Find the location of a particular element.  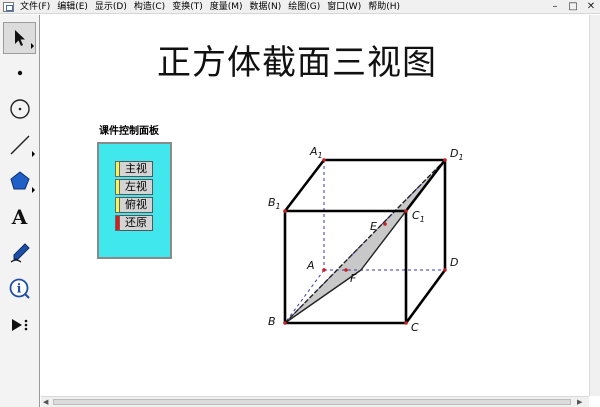

label-d: D is located at coordinates (454, 262).